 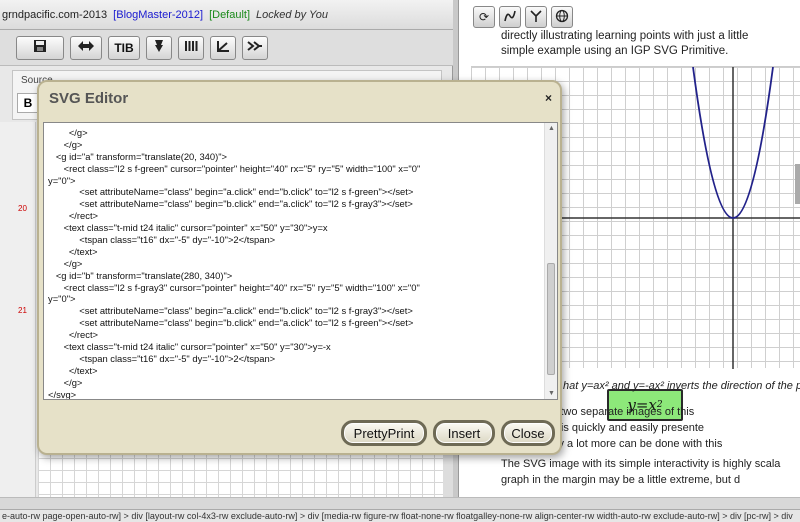 I want to click on default-badge: [Default], so click(x=230, y=14).